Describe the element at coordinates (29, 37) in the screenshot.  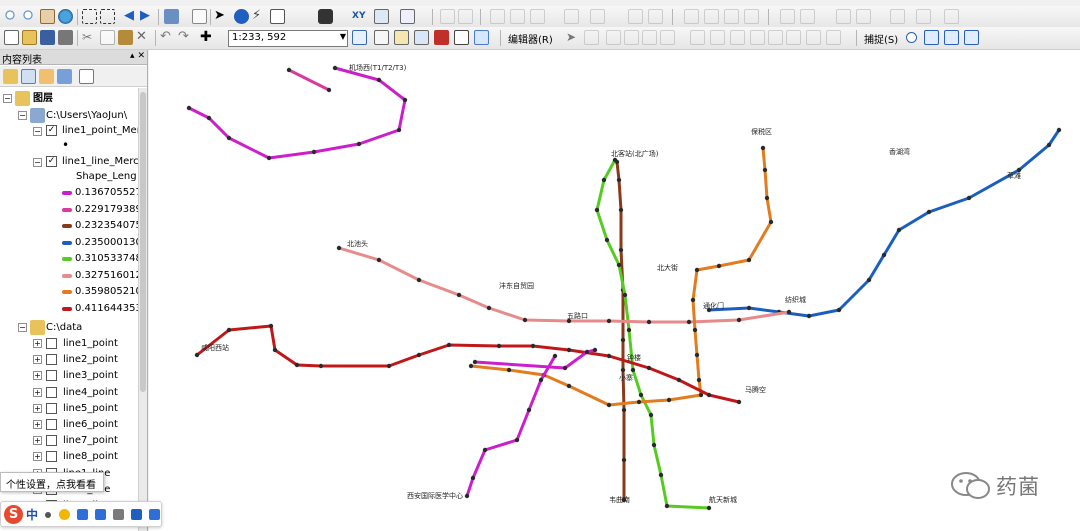
I see `open-folder-icon` at that location.